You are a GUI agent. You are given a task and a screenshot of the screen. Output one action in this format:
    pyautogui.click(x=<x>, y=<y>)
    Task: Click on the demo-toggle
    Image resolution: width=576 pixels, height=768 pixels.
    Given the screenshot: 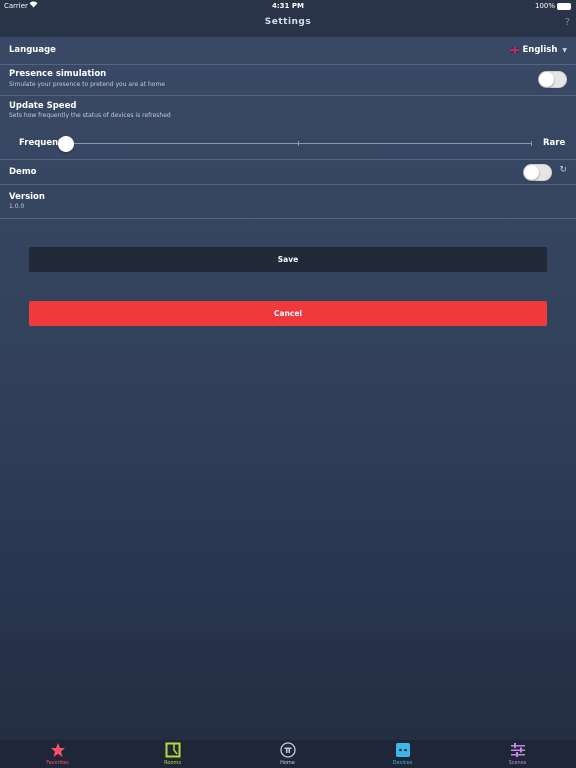 What is the action you would take?
    pyautogui.click(x=537, y=172)
    